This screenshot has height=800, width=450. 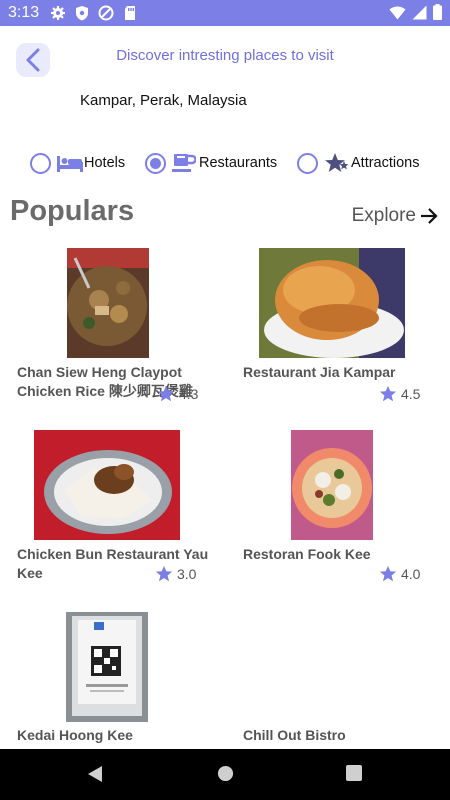 I want to click on place-name: Chill Out Bistro, so click(x=294, y=735).